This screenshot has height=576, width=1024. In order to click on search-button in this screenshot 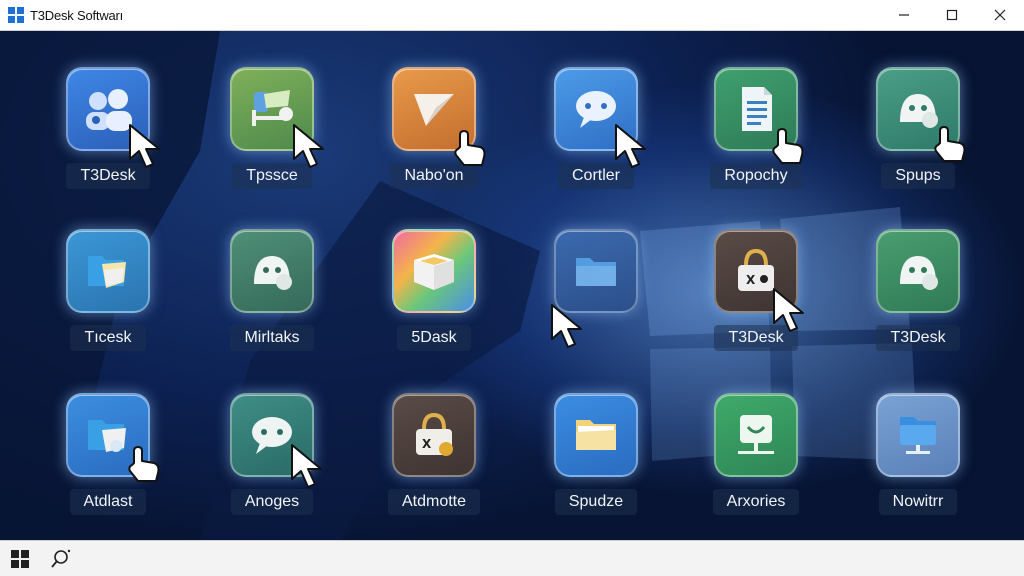, I will do `click(60, 558)`.